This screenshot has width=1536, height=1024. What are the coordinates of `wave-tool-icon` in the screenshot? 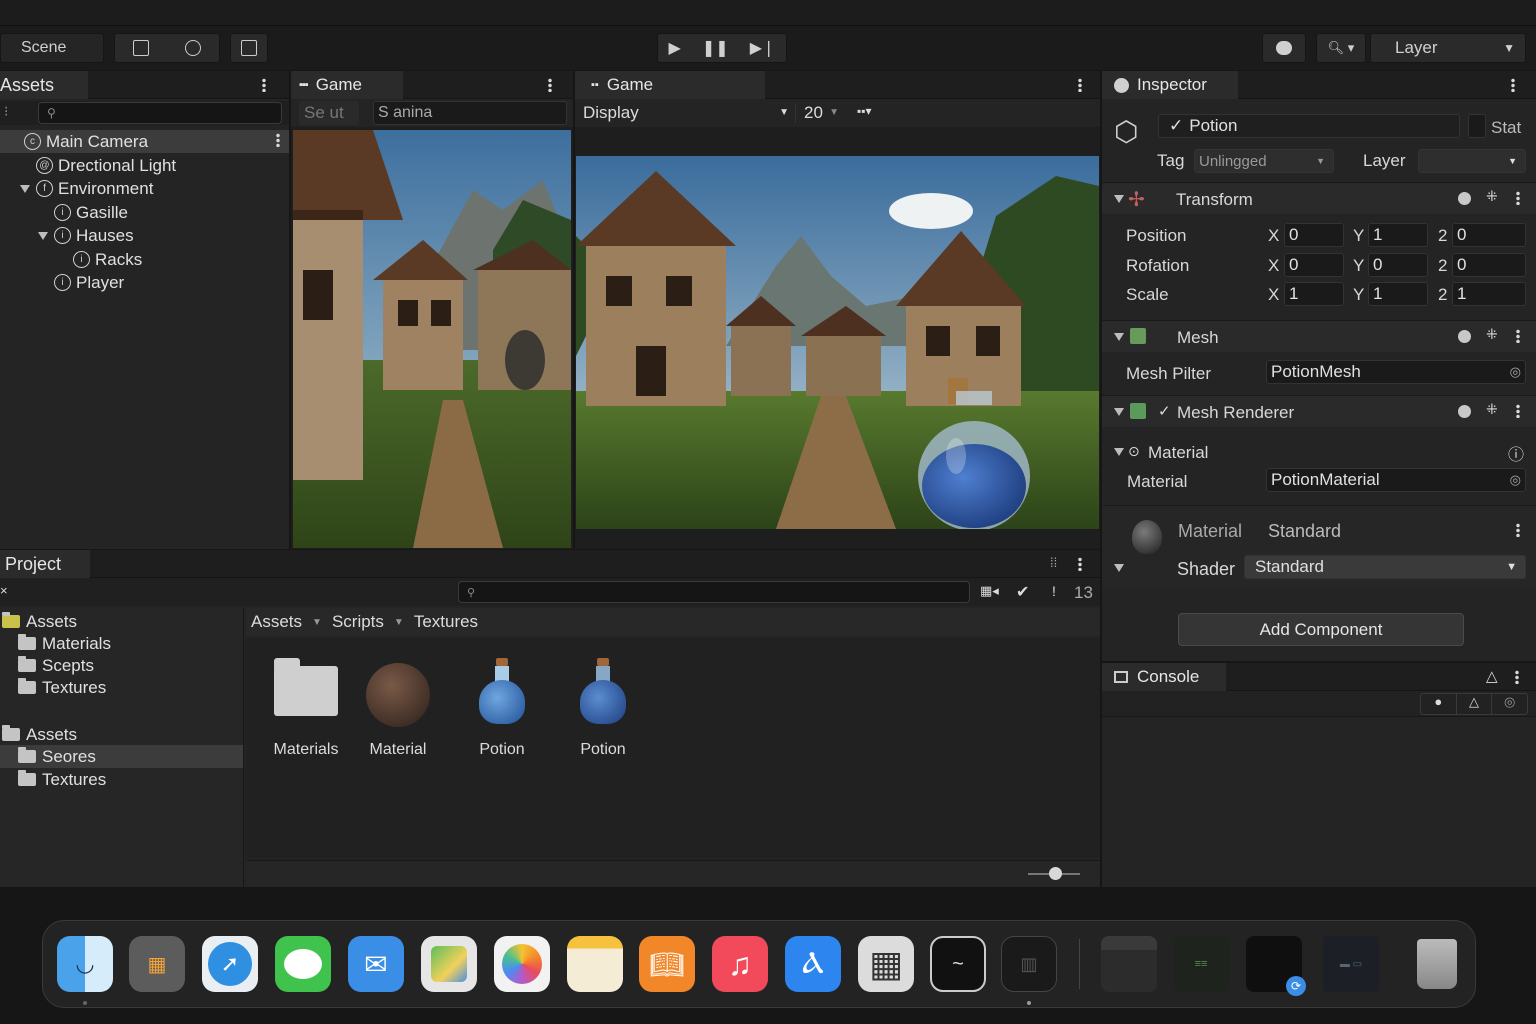 It's located at (193, 48).